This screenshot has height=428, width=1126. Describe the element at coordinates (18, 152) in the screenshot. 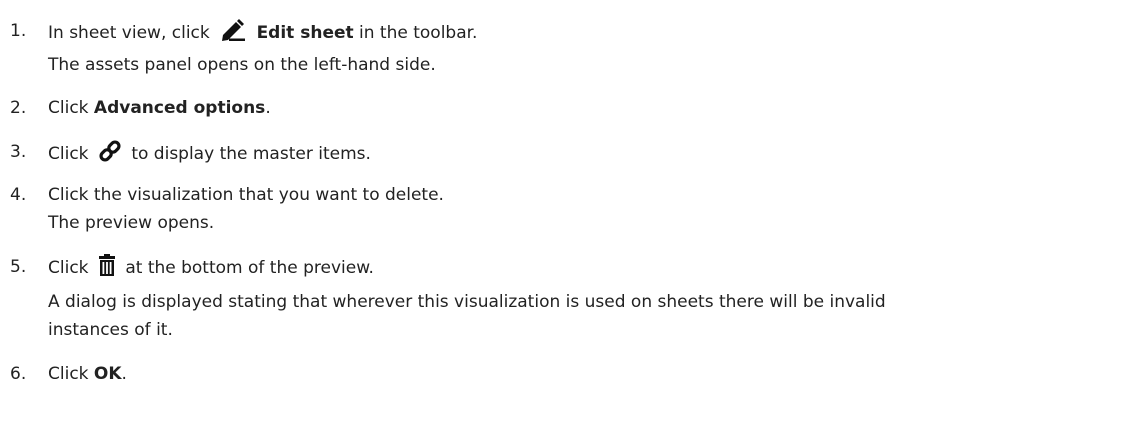

I see `step-number: 3.` at that location.